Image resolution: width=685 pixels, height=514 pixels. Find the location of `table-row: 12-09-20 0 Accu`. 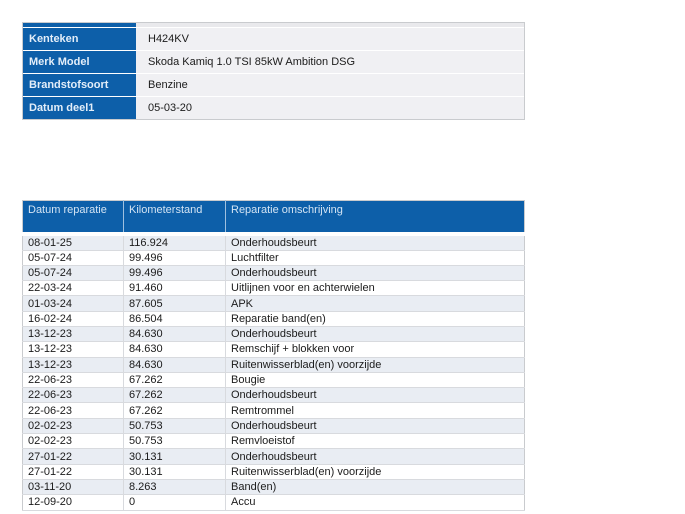

table-row: 12-09-20 0 Accu is located at coordinates (273, 502).